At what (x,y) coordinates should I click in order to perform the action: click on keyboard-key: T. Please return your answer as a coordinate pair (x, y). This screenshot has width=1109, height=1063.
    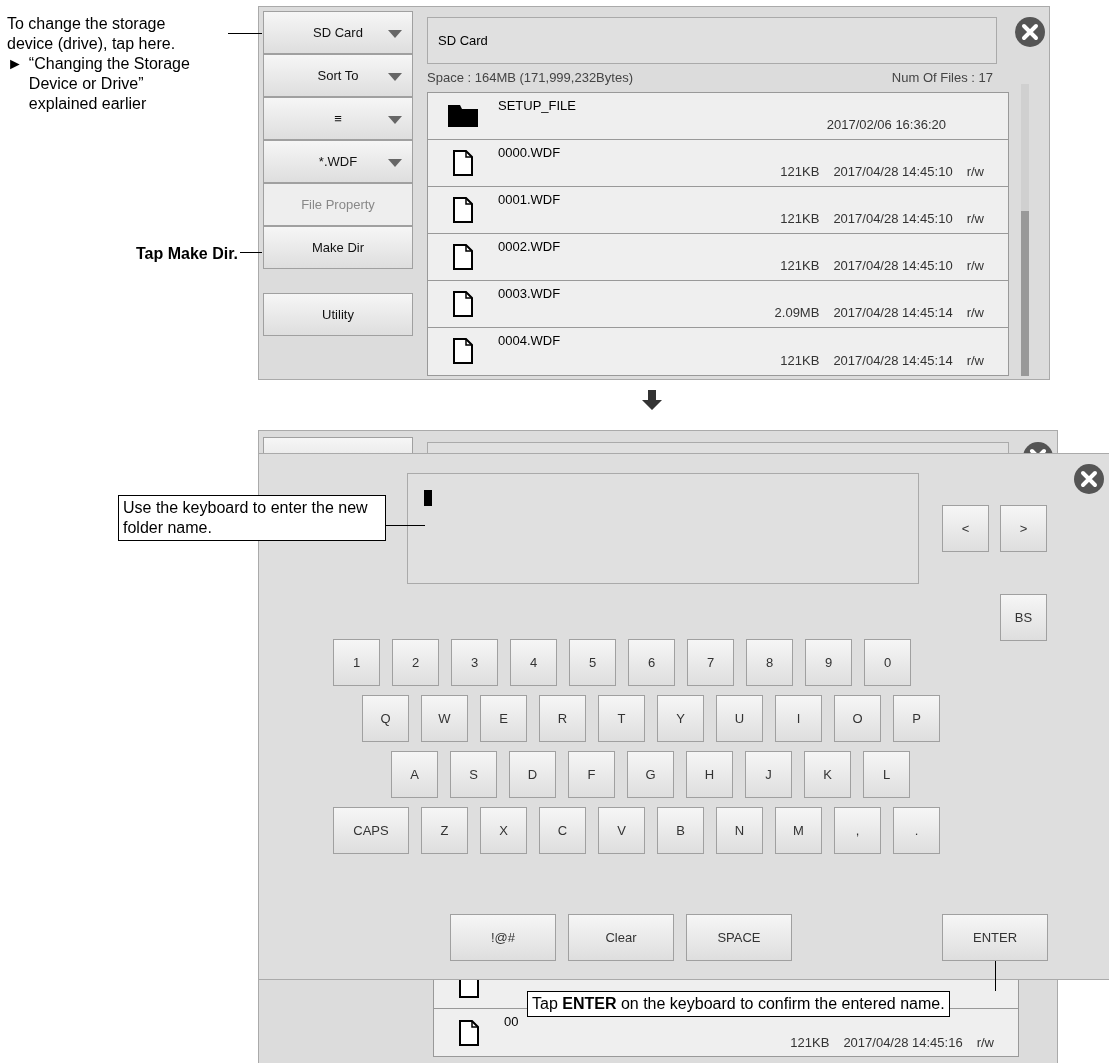
    Looking at the image, I should click on (621, 718).